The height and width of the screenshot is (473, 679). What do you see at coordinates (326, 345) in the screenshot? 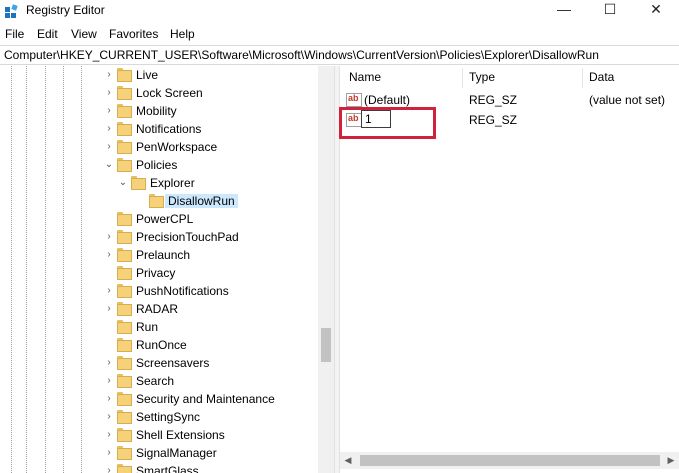
I see `tree-scroll-thumb` at bounding box center [326, 345].